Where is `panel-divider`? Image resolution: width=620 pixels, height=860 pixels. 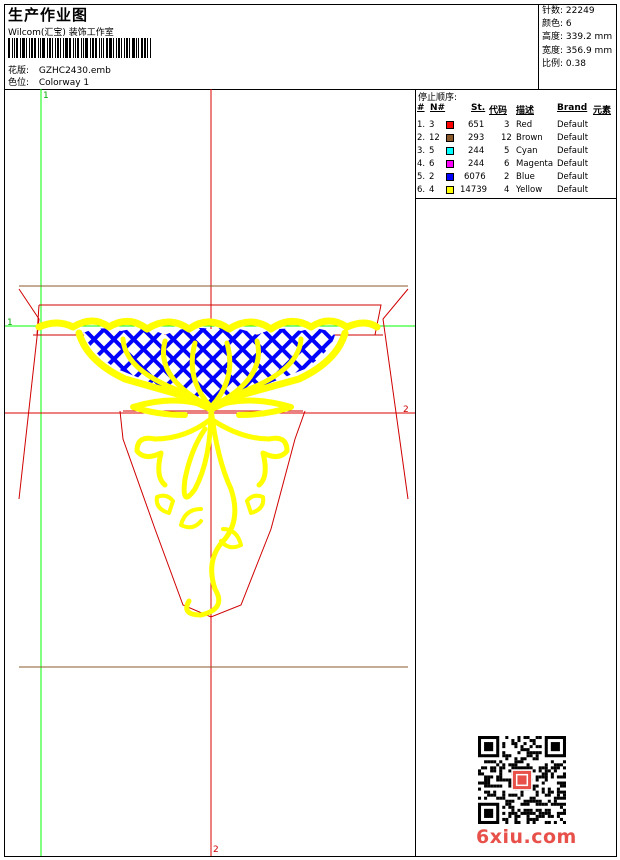
panel-divider is located at coordinates (516, 198).